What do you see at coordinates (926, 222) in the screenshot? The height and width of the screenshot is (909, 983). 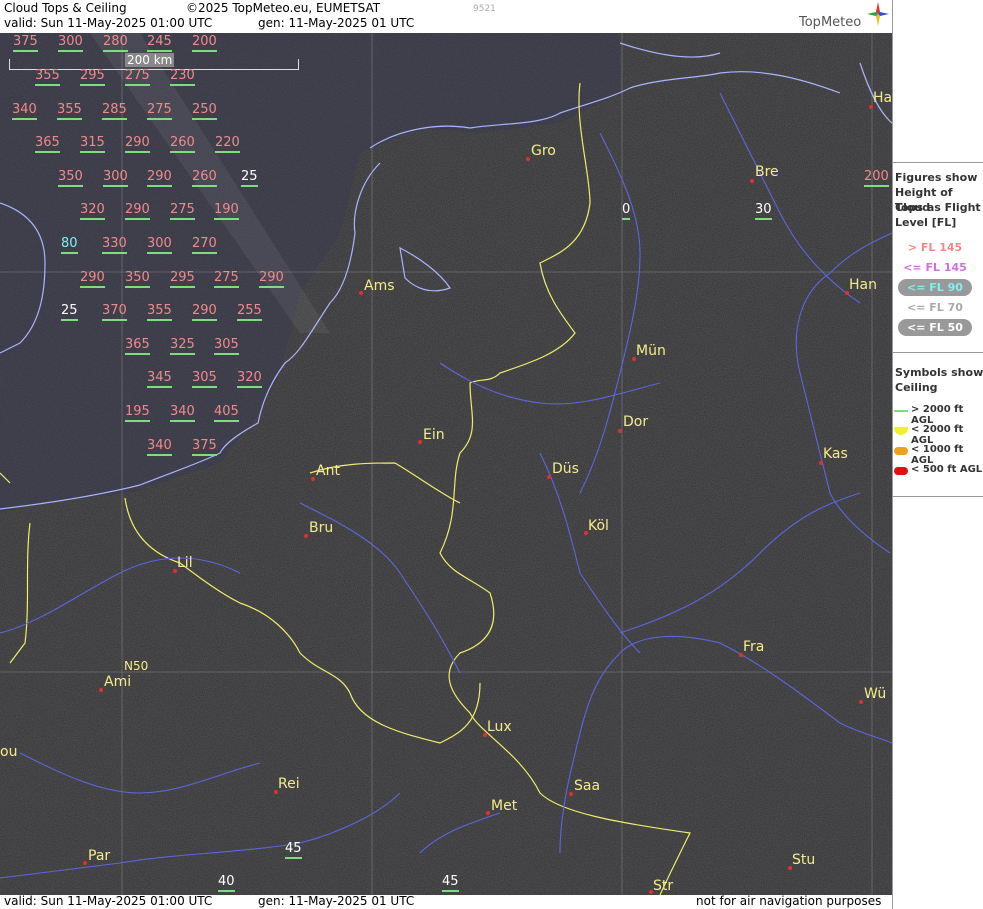 I see `legend-figures-line: Level [FL]` at bounding box center [926, 222].